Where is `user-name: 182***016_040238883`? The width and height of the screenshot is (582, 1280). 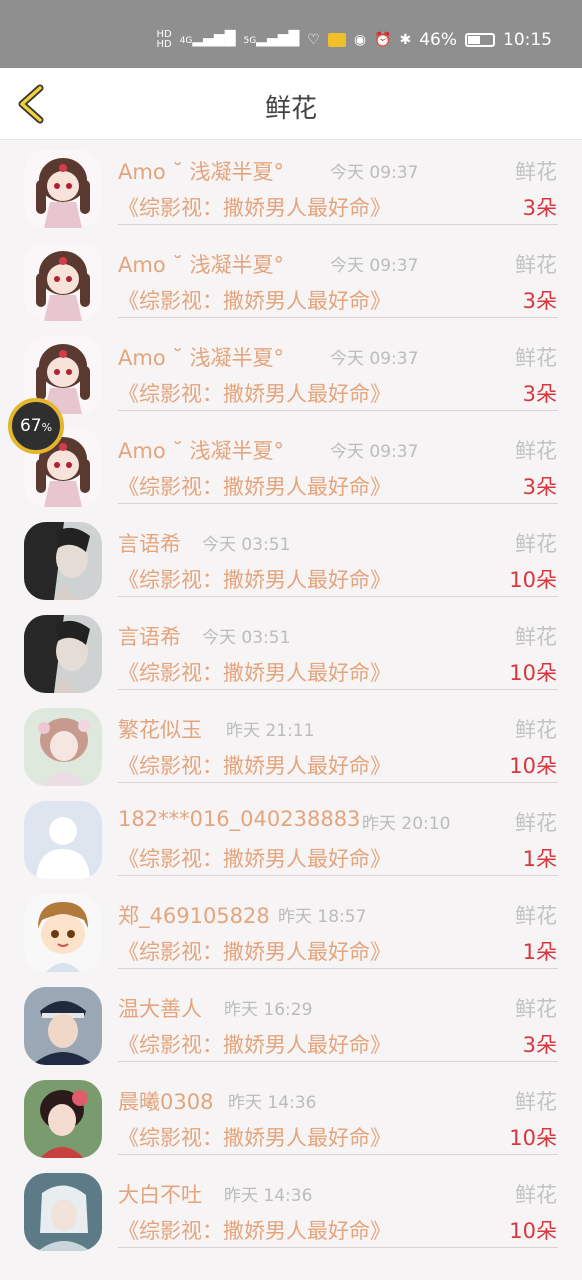 user-name: 182***016_040238883 is located at coordinates (239, 819).